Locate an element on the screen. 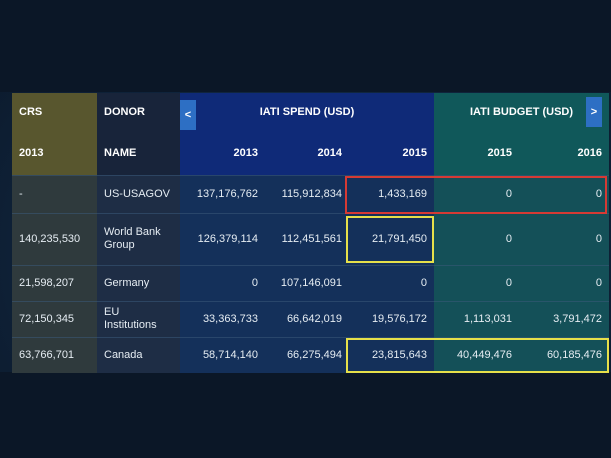 Image resolution: width=611 pixels, height=458 pixels. header-crs: CRS is located at coordinates (54, 112).